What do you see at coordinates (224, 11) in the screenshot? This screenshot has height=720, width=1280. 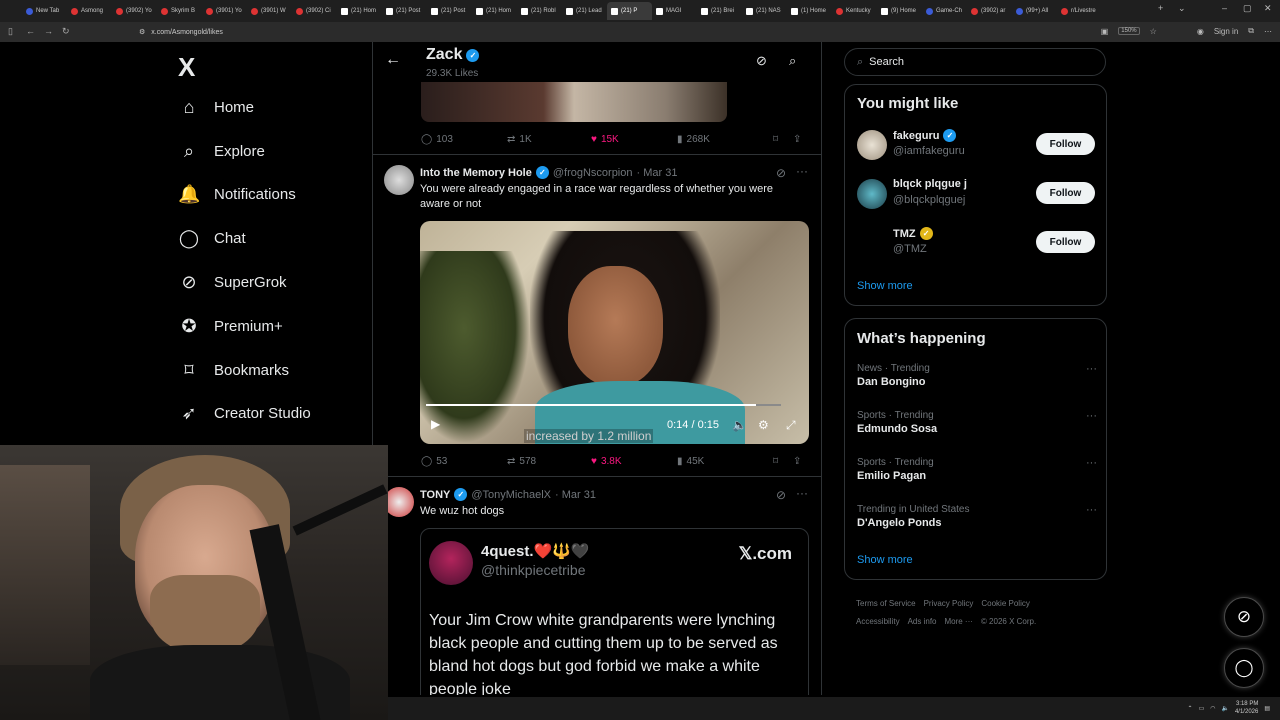 I see `browser-tab: (3901) Yo` at bounding box center [224, 11].